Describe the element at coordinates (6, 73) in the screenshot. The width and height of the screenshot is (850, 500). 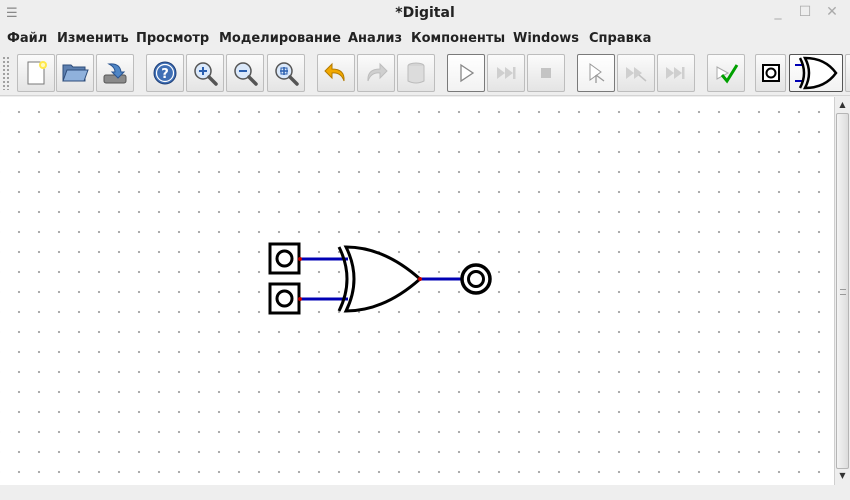
I see `toolbar-grip-icon` at that location.